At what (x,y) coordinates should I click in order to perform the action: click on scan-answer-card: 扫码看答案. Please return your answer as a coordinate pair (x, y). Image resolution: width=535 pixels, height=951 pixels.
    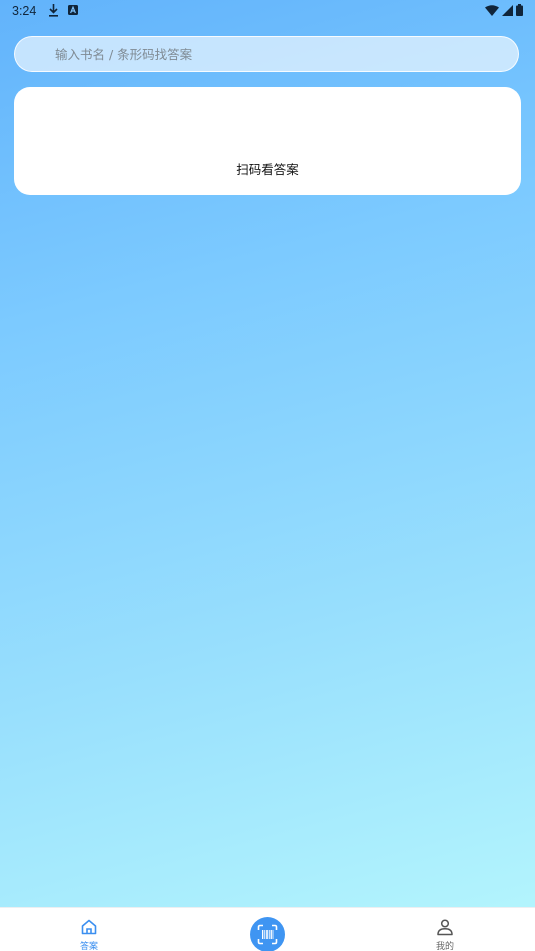
    Looking at the image, I should click on (267, 141).